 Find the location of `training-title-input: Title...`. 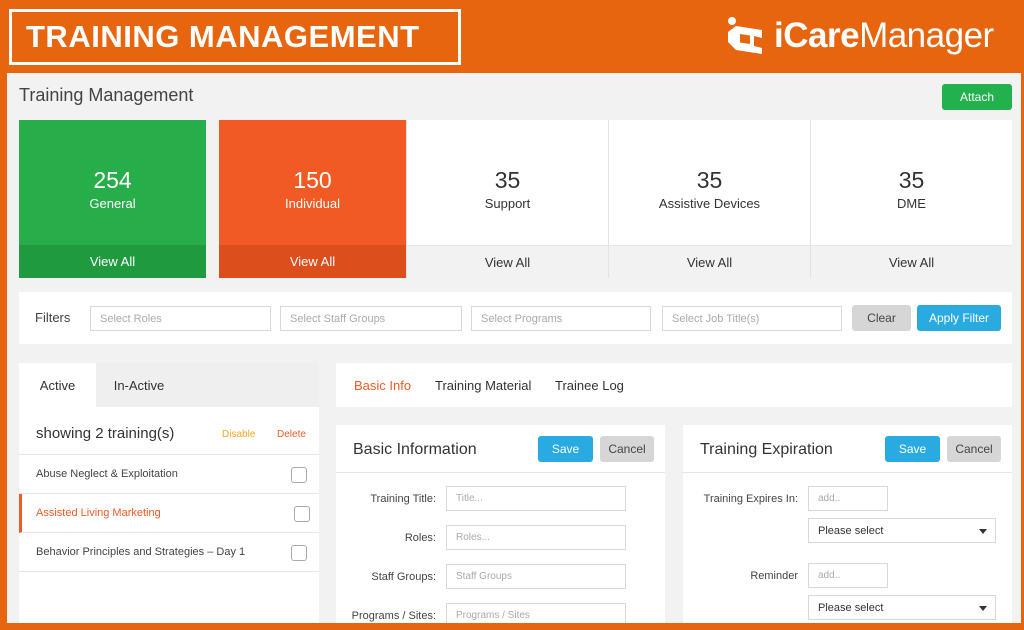

training-title-input: Title... is located at coordinates (536, 498).